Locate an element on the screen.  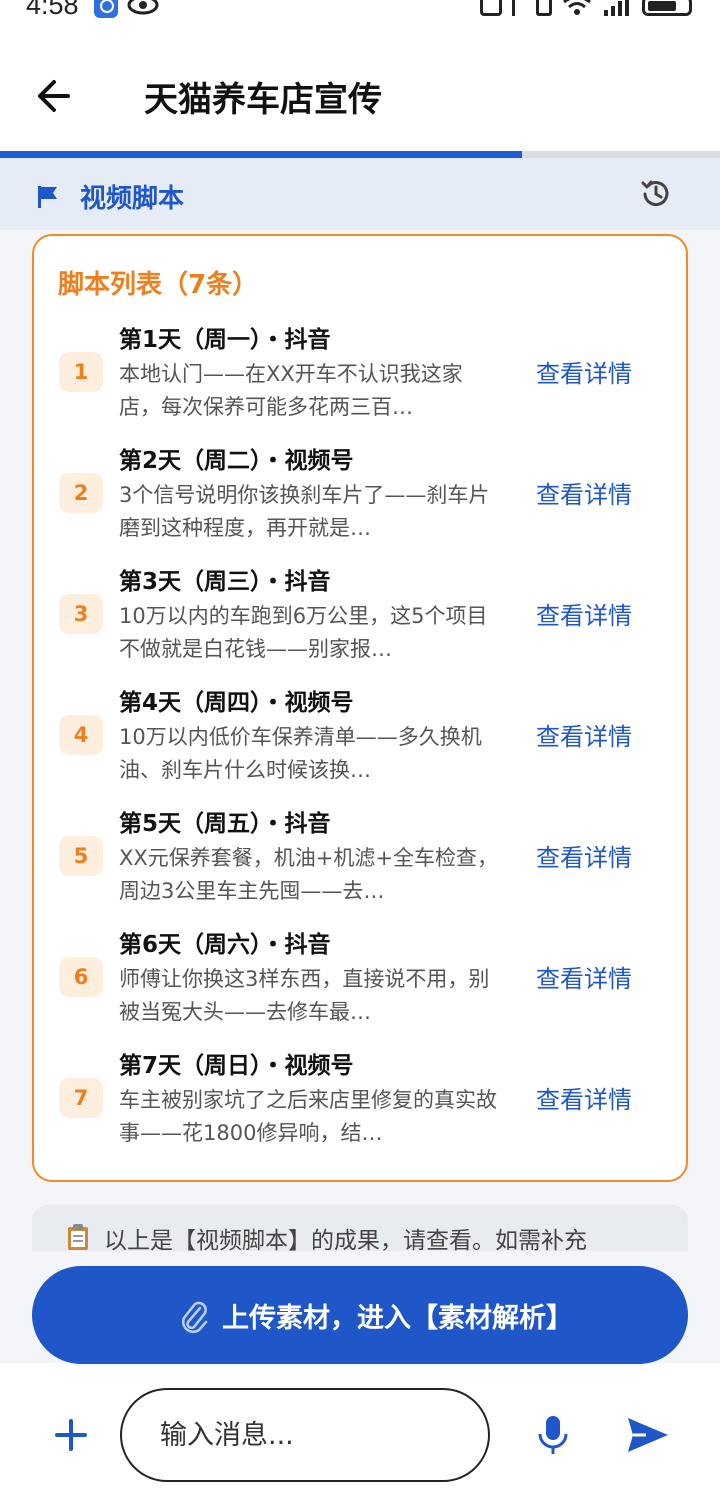
signal-icon is located at coordinates (616, 8).